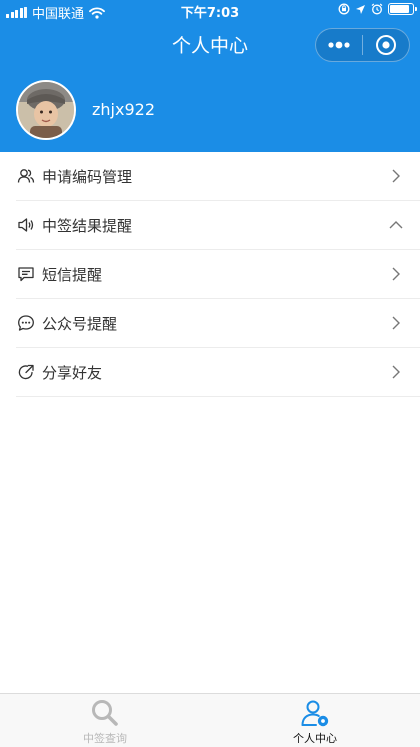 This screenshot has width=420, height=747. I want to click on message-icon, so click(26, 274).